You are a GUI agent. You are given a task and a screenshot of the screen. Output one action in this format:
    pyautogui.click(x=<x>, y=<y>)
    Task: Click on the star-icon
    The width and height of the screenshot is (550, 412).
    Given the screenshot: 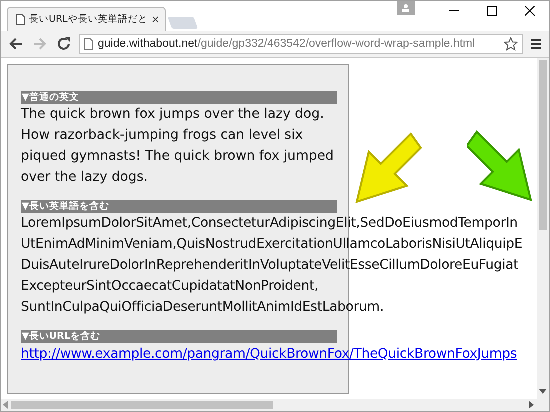 What is the action you would take?
    pyautogui.click(x=511, y=44)
    